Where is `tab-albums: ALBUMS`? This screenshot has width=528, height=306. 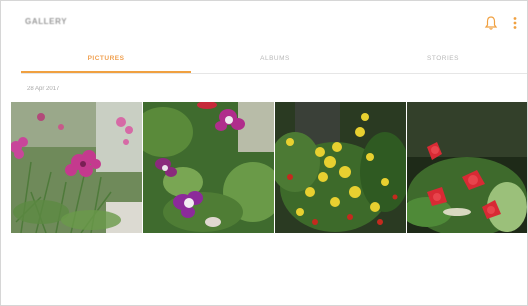 tab-albums: ALBUMS is located at coordinates (275, 59).